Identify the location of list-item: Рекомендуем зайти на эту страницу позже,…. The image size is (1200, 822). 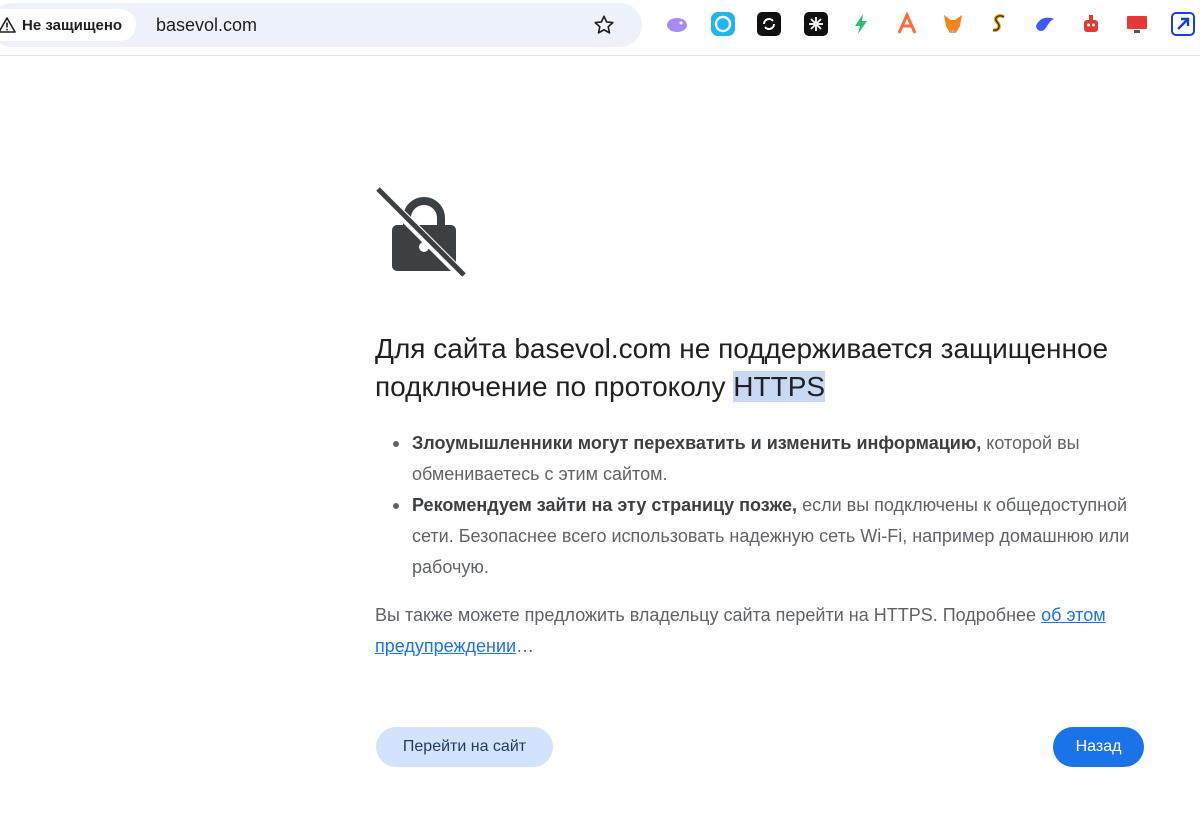
(758, 536).